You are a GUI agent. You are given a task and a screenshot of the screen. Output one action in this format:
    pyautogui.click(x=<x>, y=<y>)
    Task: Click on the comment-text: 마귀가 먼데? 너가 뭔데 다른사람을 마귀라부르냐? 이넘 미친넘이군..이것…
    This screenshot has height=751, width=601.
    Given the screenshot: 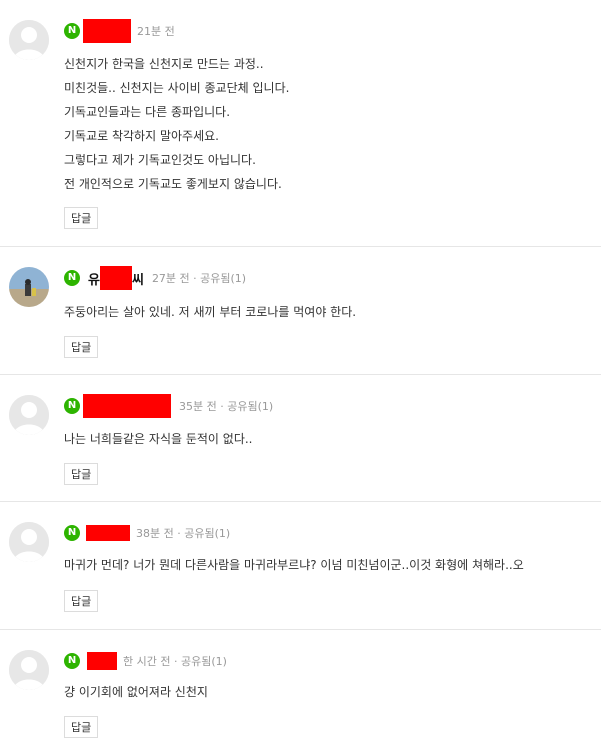 What is the action you would take?
    pyautogui.click(x=294, y=565)
    